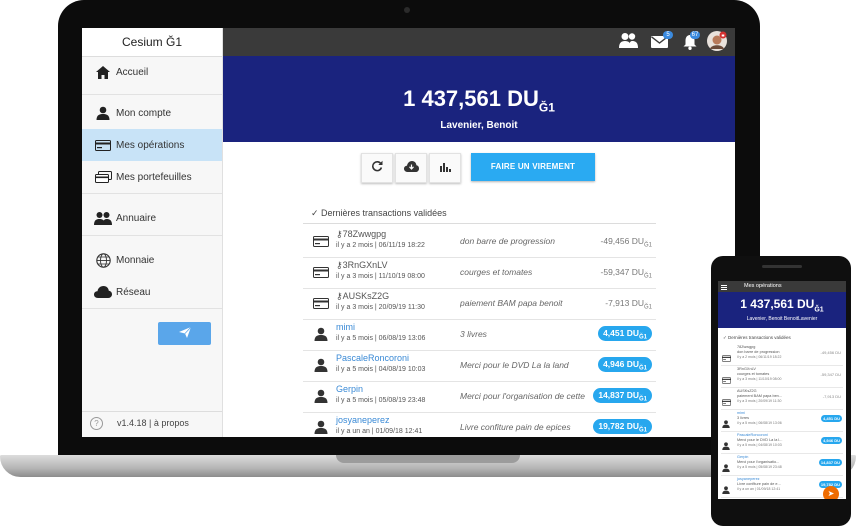 This screenshot has width=856, height=529. I want to click on transaction-date: il y a 5 mois | 06/08/19 13:06, so click(381, 338).